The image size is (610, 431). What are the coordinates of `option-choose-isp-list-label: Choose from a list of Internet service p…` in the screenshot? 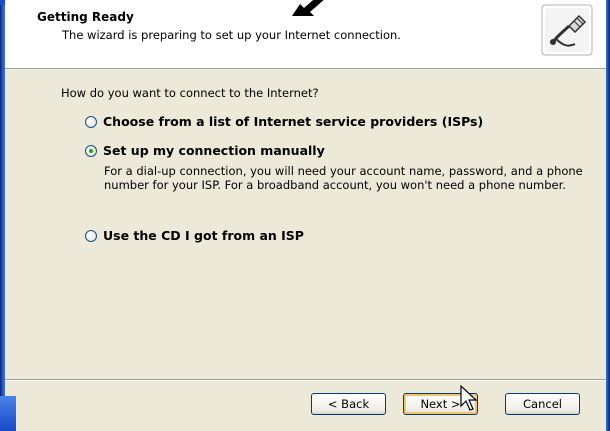 It's located at (293, 121).